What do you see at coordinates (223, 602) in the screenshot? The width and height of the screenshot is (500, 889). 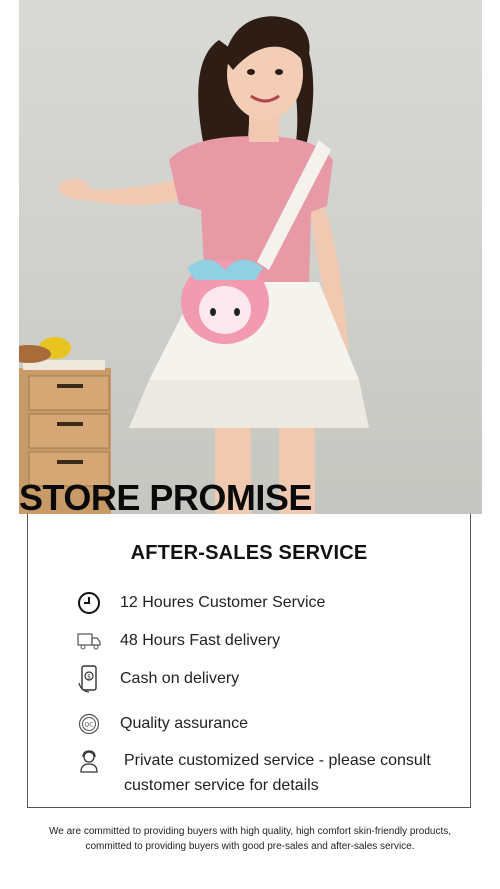 I see `service-item-label: 12 Houres Customer Service` at bounding box center [223, 602].